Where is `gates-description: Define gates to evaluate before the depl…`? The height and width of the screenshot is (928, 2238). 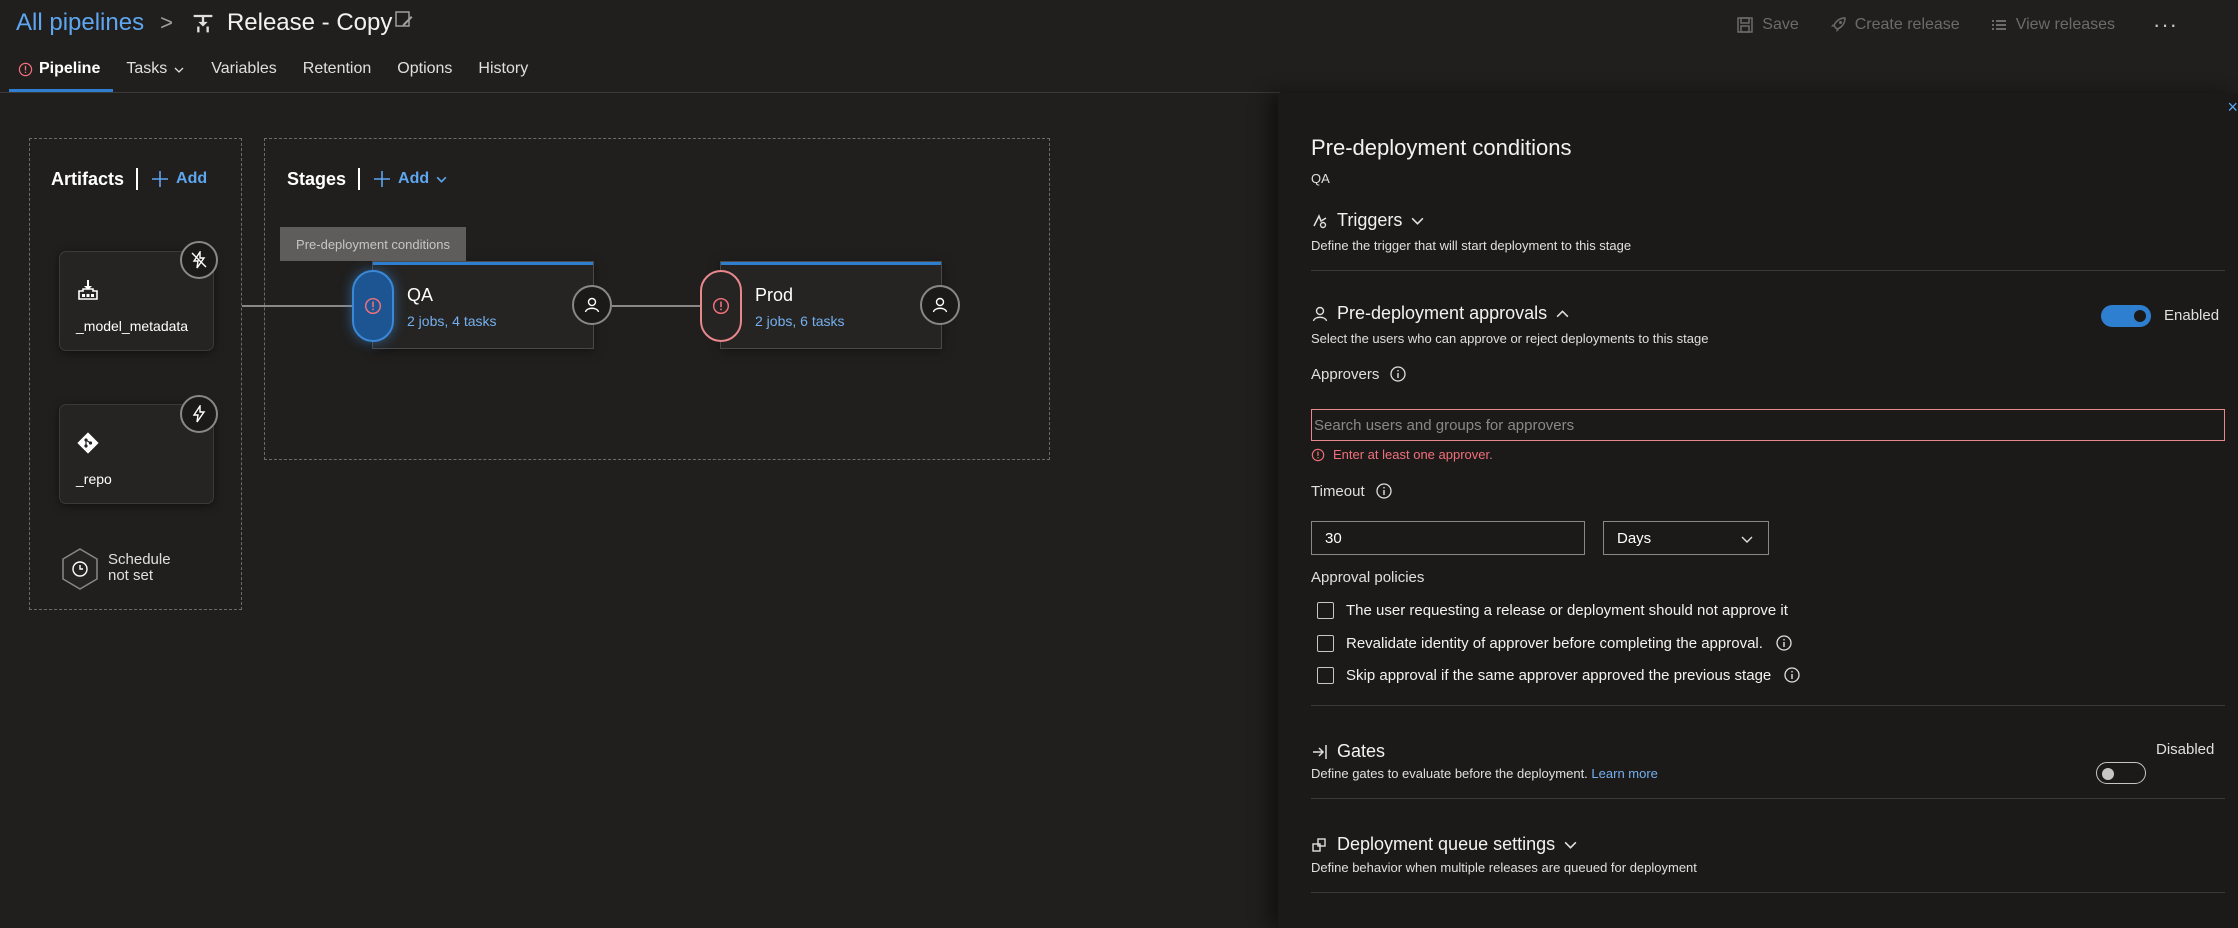
gates-description: Define gates to evaluate before the depl… is located at coordinates (1449, 773).